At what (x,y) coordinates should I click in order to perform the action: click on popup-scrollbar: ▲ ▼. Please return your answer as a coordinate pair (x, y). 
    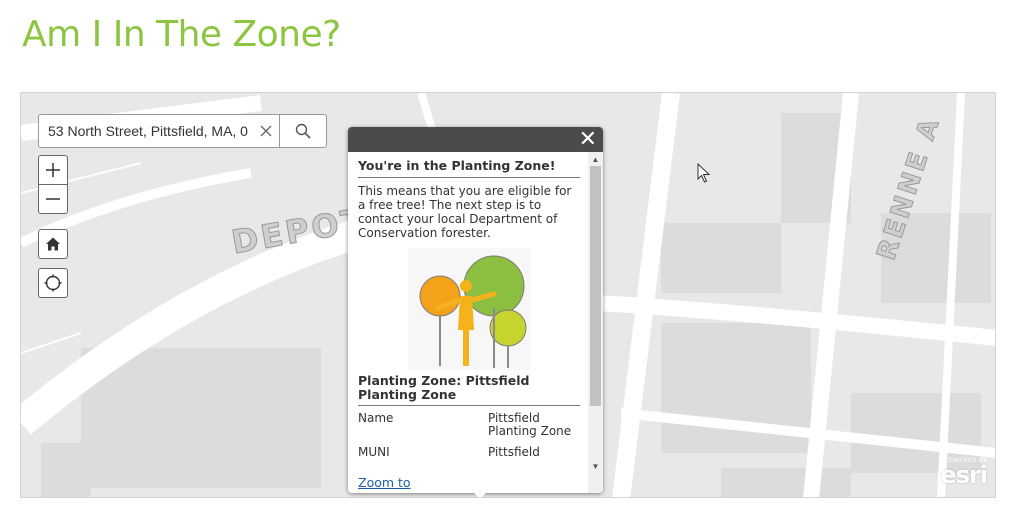
    Looking at the image, I should click on (595, 322).